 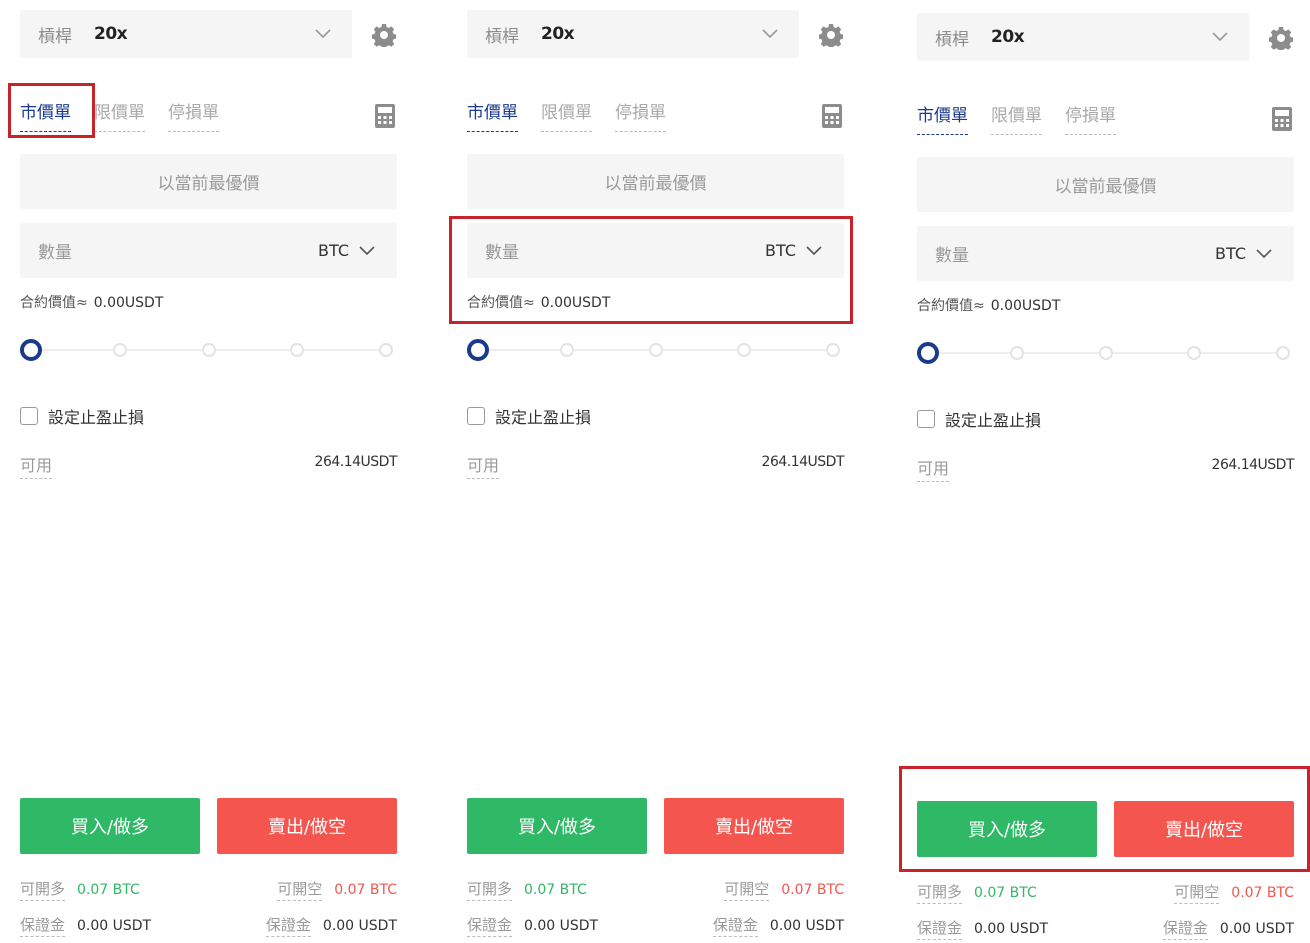 I want to click on contract-label: 合約價值≈, so click(x=54, y=303).